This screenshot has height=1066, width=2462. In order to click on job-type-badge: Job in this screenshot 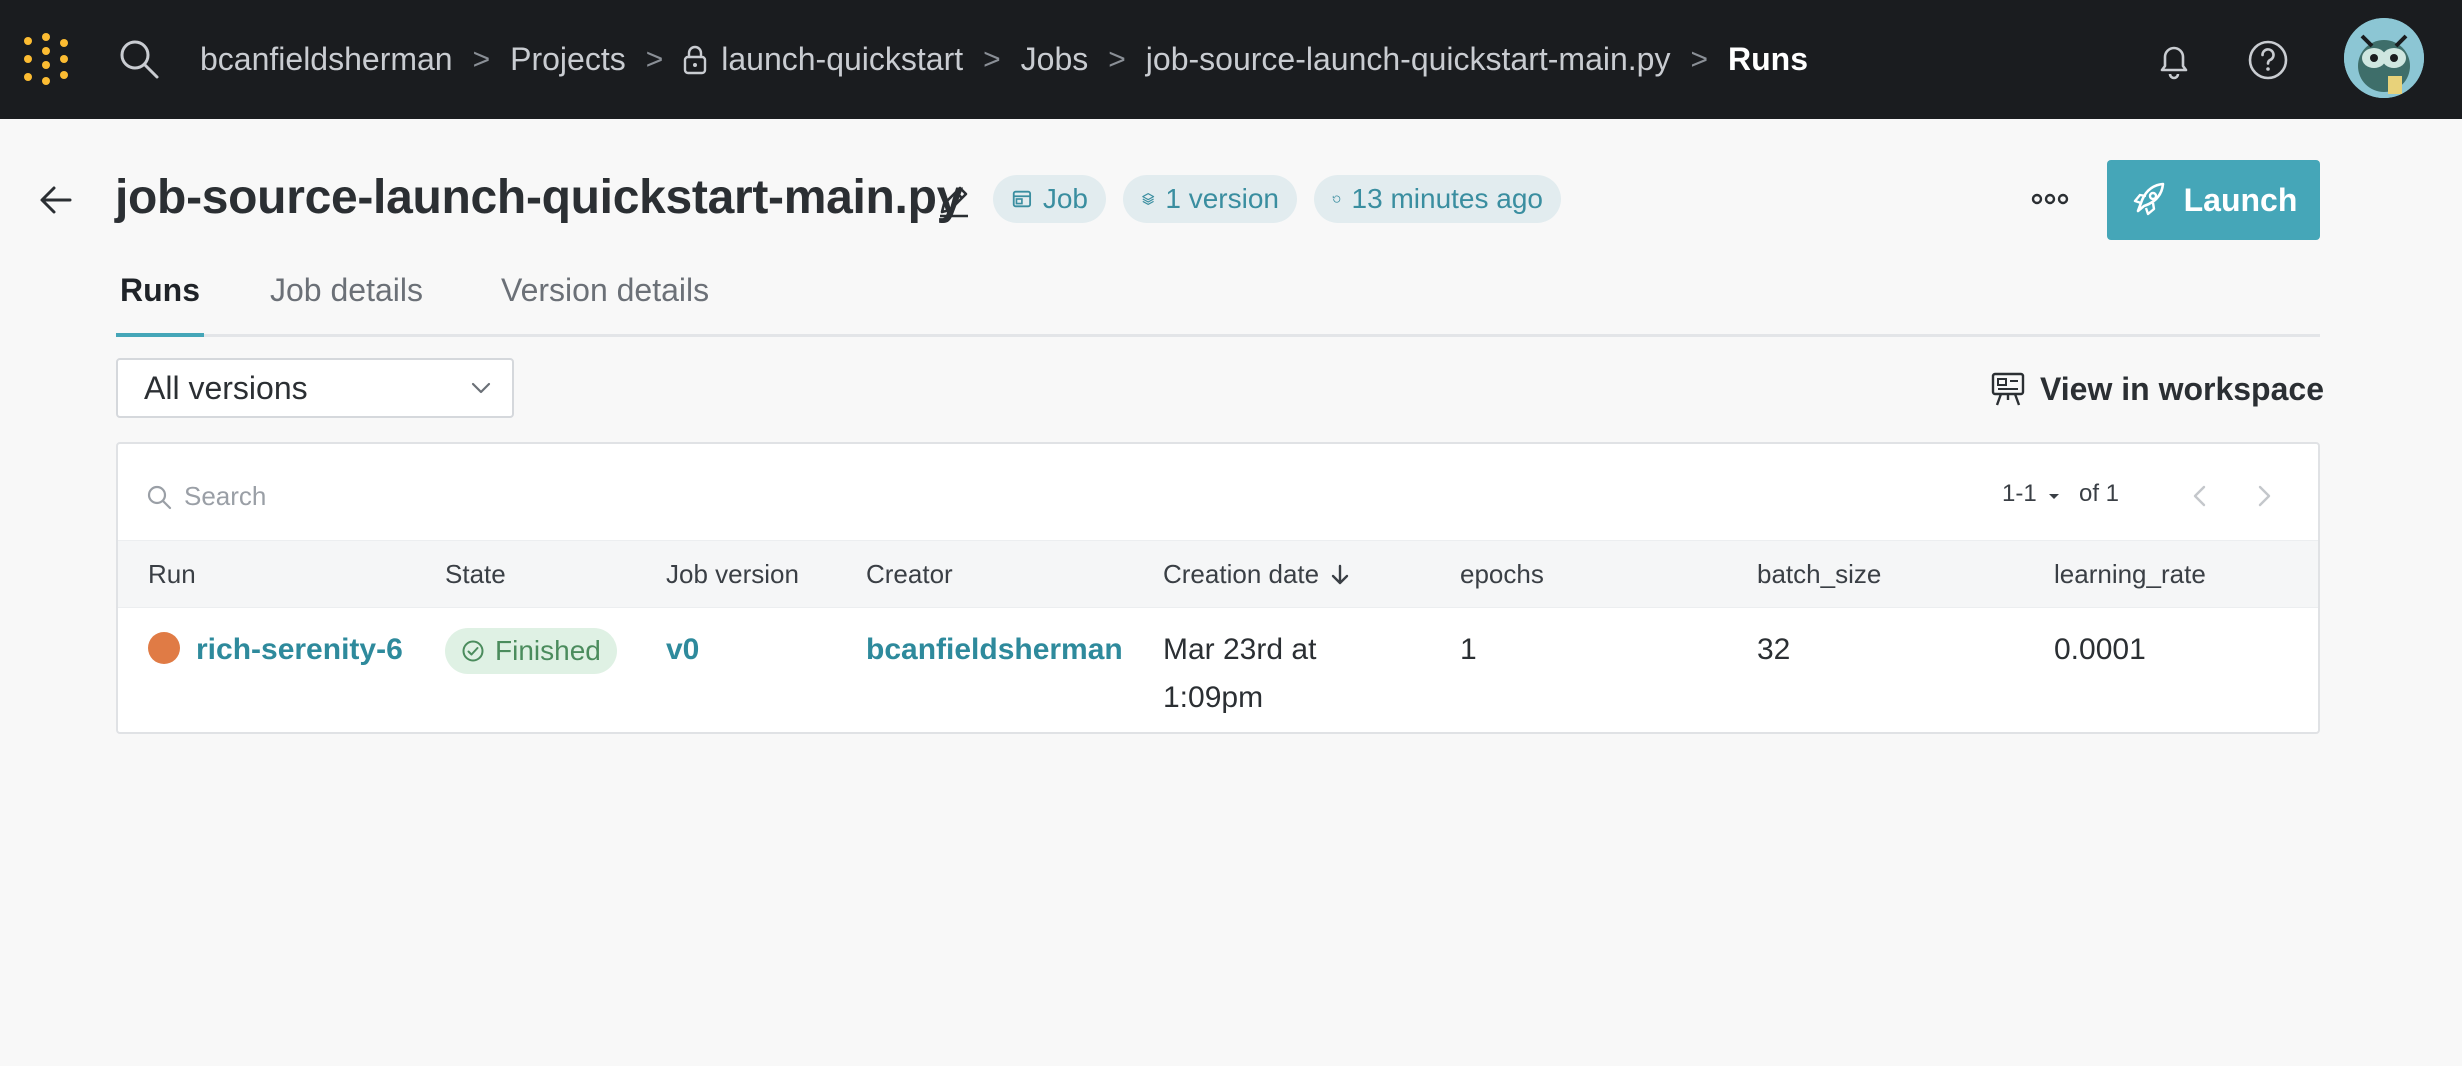, I will do `click(1049, 199)`.